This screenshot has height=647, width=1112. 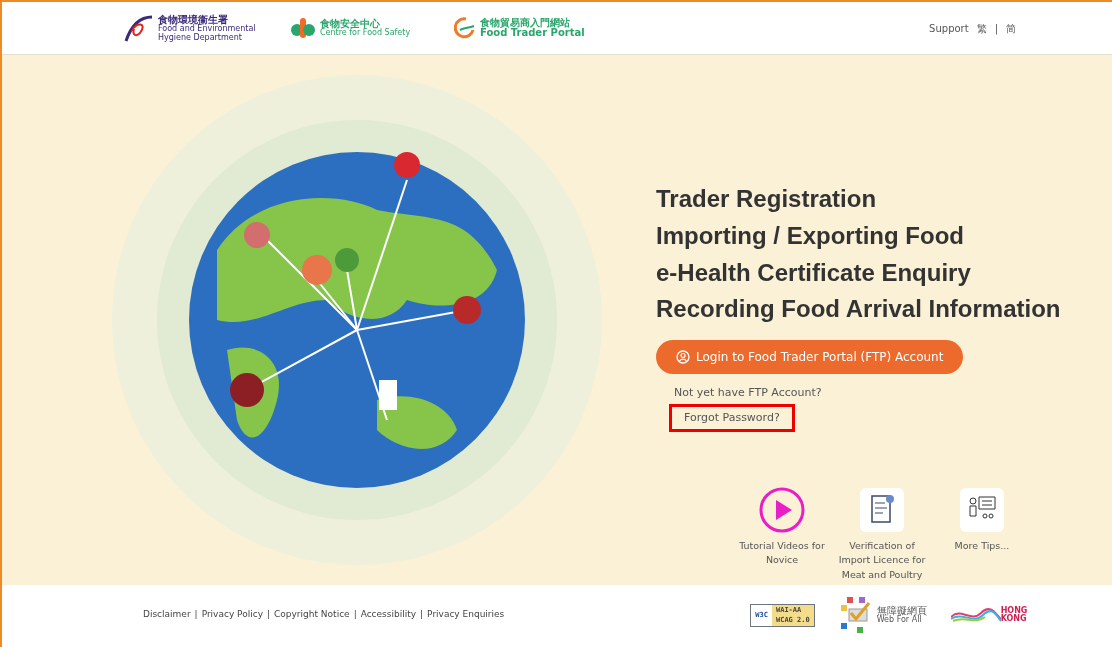 I want to click on hong-kong-logo-text: HONG KONG, so click(x=1014, y=615).